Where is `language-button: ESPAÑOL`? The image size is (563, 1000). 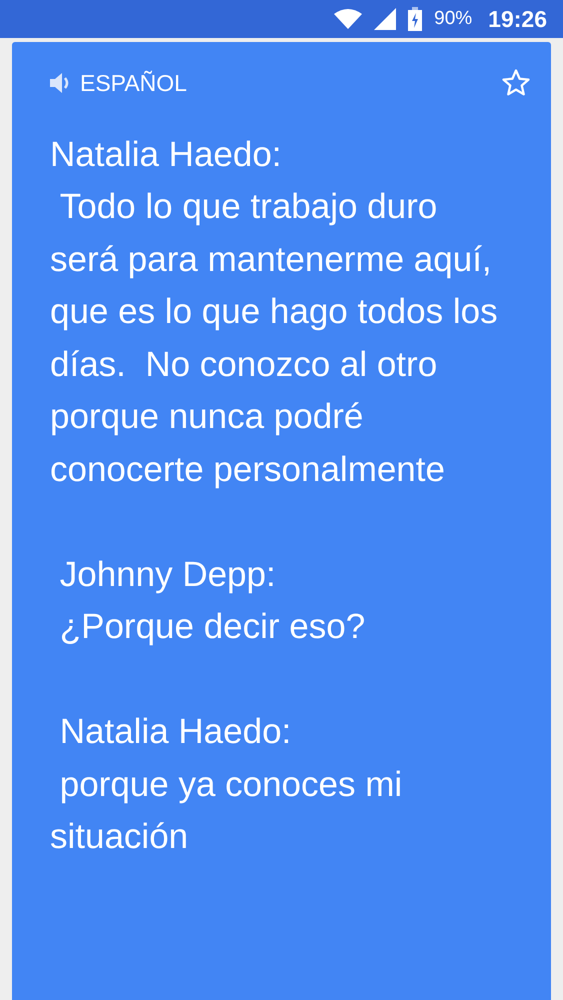
language-button: ESPAÑOL is located at coordinates (118, 83).